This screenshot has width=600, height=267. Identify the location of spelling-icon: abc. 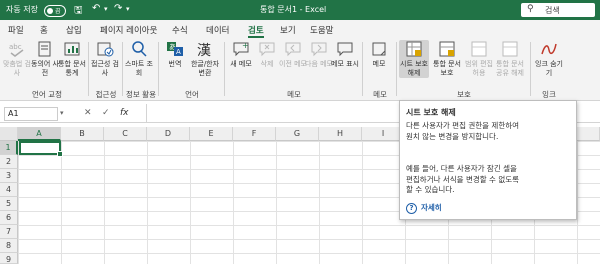
(16, 50).